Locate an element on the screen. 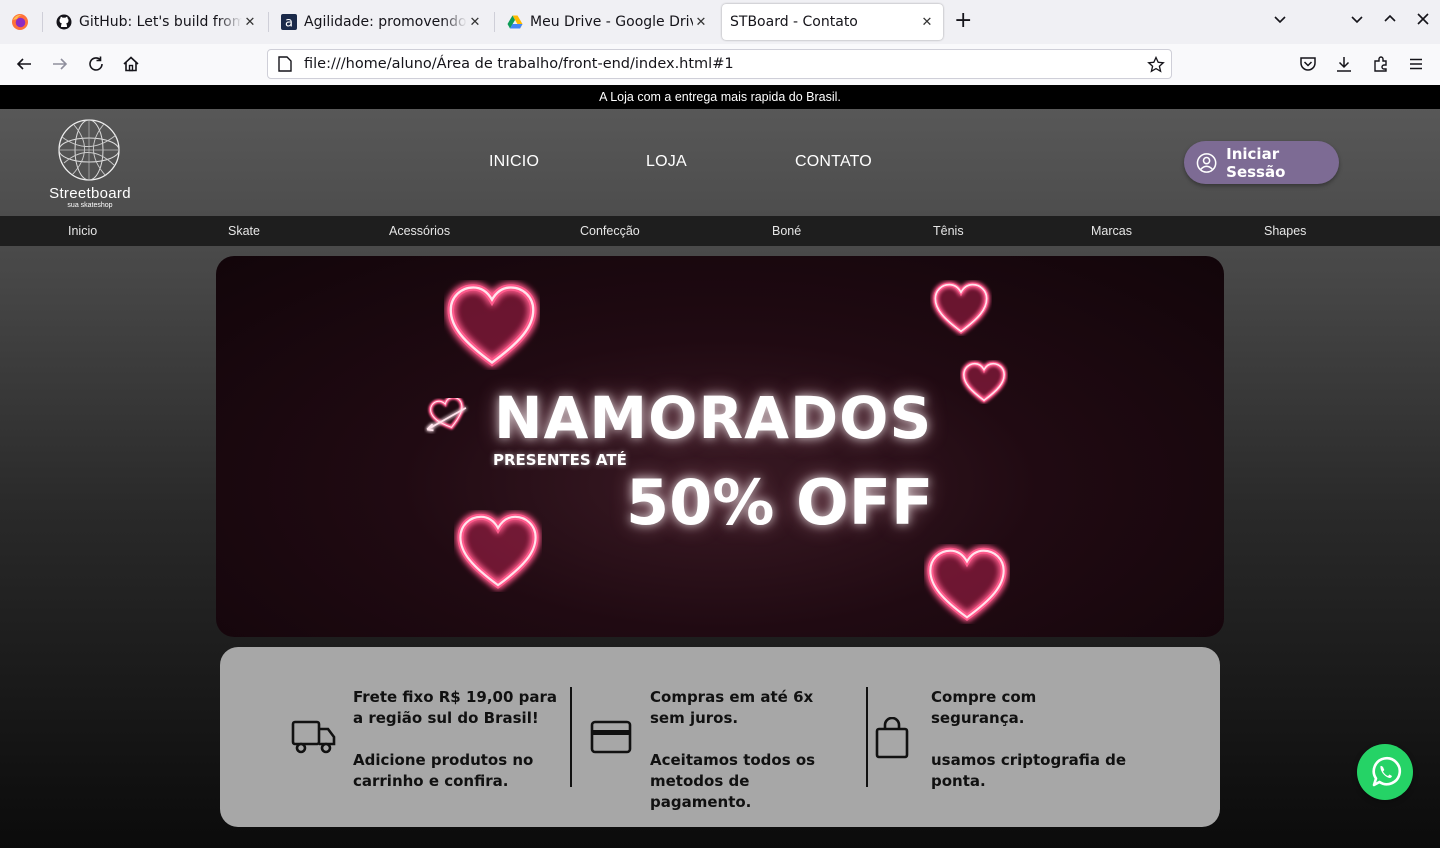  banner-title: NAMORADOS is located at coordinates (713, 418).